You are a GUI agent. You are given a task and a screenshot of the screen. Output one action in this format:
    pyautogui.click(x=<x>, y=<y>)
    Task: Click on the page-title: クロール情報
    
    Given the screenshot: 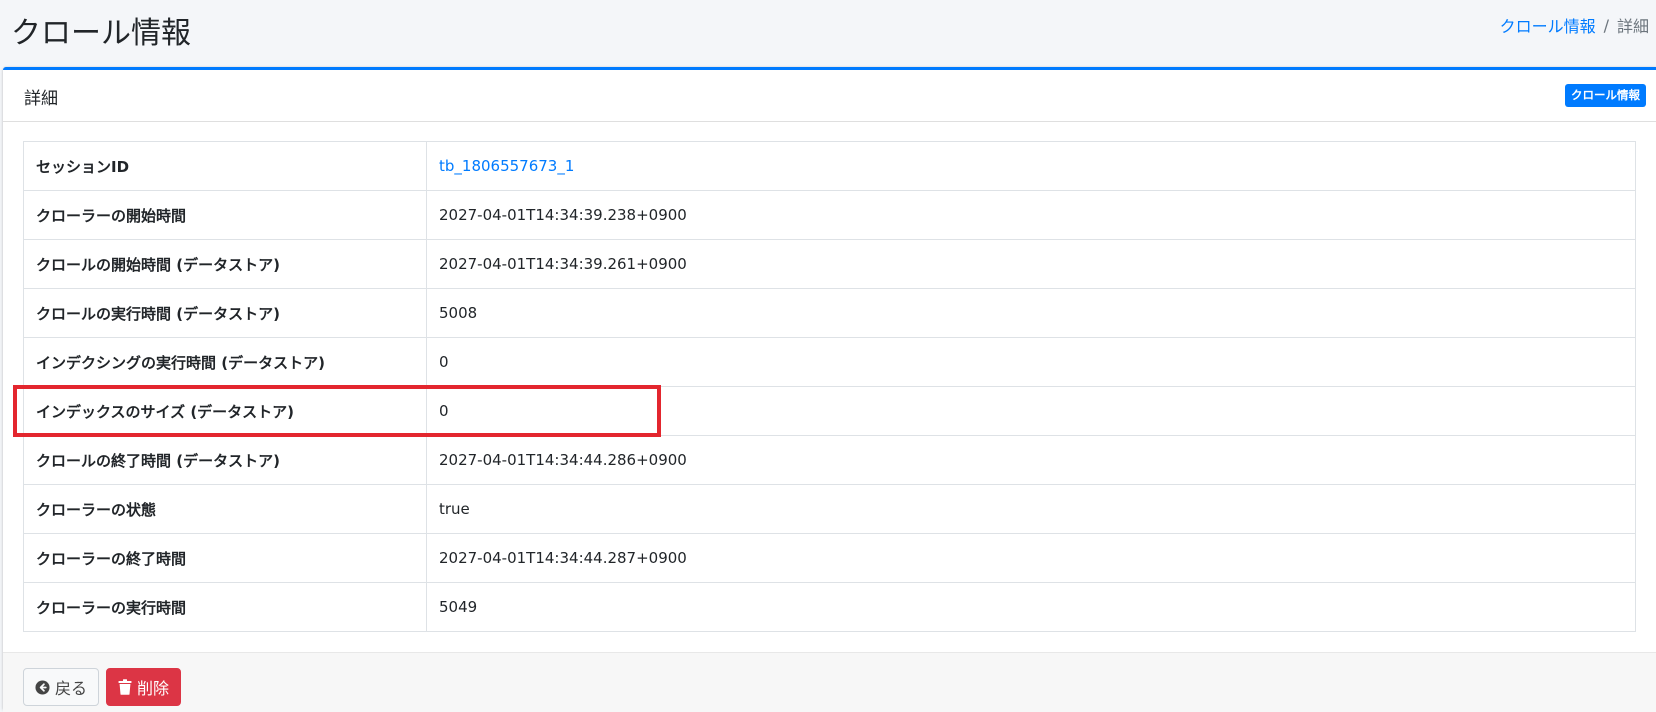 What is the action you would take?
    pyautogui.click(x=101, y=33)
    